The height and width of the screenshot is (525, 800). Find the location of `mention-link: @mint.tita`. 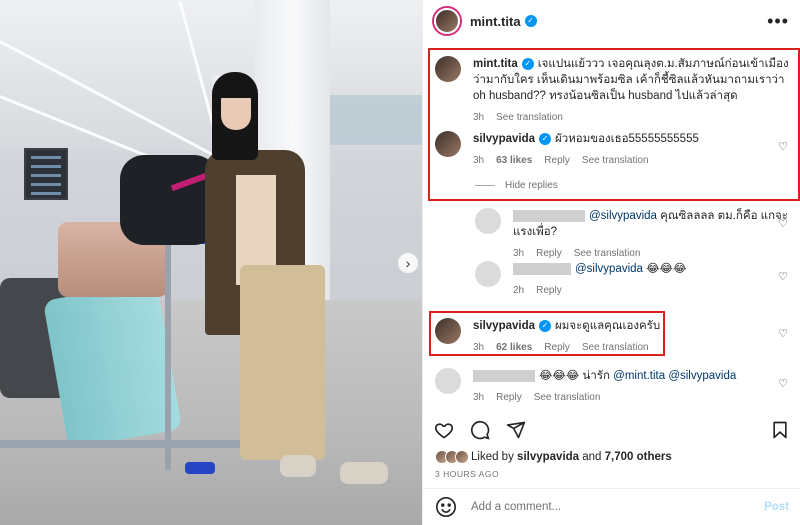

mention-link: @mint.tita is located at coordinates (639, 376).